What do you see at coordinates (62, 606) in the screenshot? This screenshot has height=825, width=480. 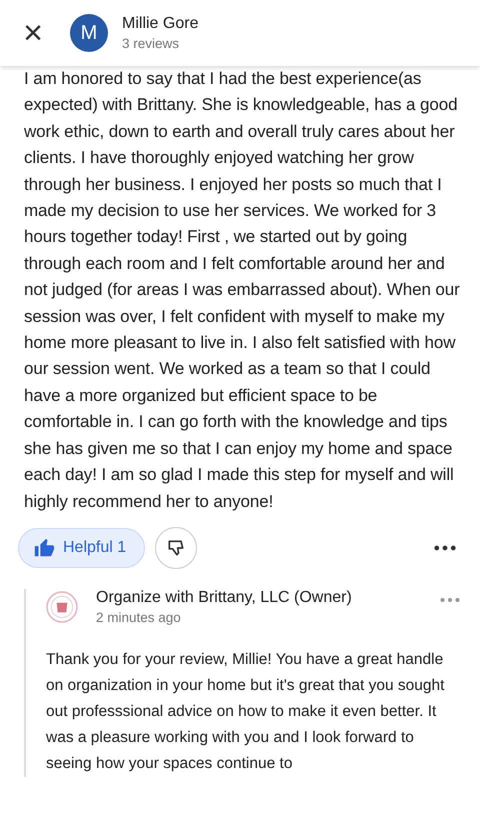 I see `business-logo` at bounding box center [62, 606].